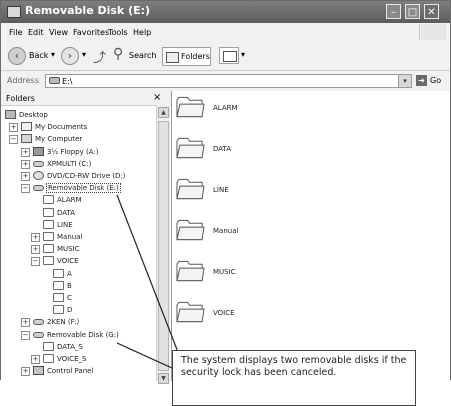 The height and width of the screenshot is (406, 451). What do you see at coordinates (54, 80) in the screenshot?
I see `drive-icon` at bounding box center [54, 80].